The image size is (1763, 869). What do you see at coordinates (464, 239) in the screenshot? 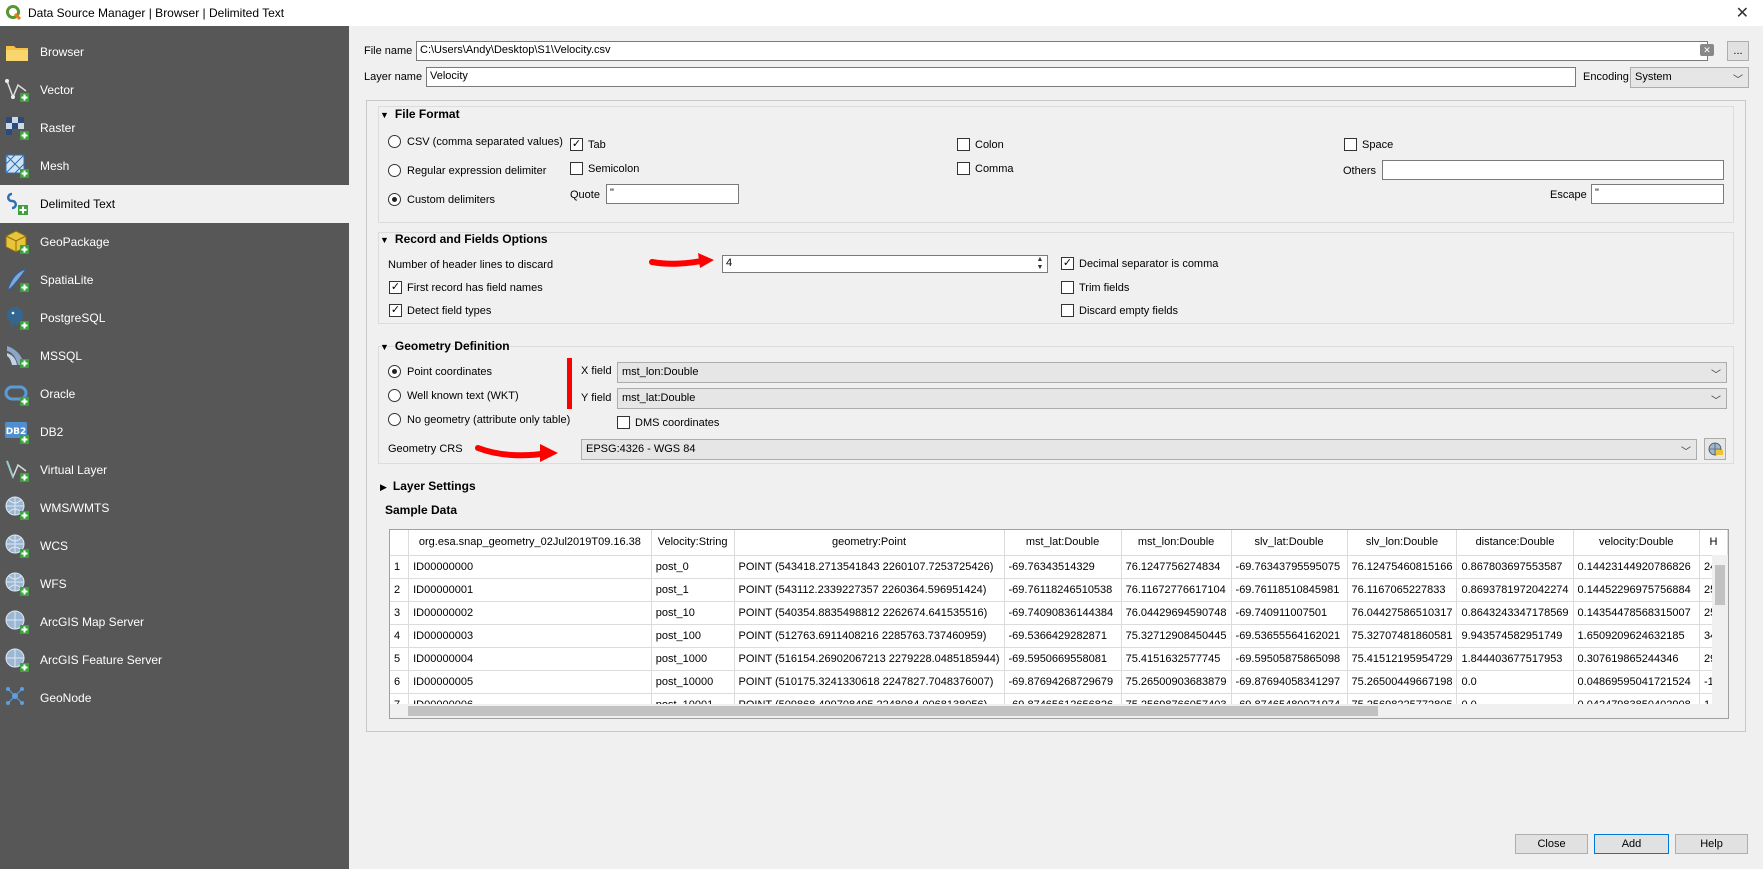
I see `record-fields-title: ▼ Record and Fields Options` at bounding box center [464, 239].